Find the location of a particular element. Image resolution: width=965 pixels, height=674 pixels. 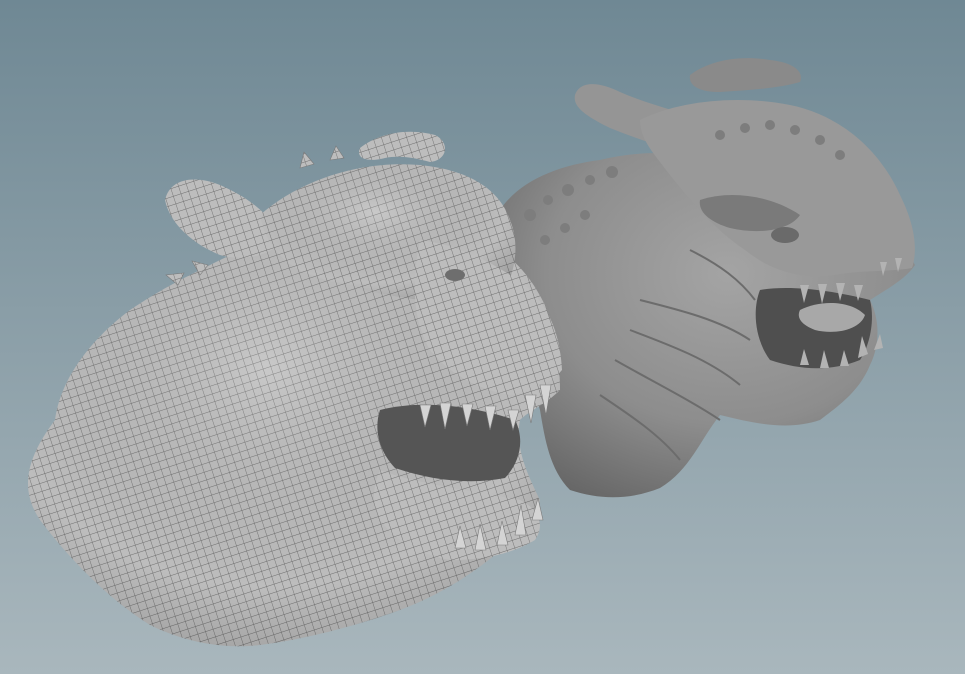

wire-eye is located at coordinates (455, 275).